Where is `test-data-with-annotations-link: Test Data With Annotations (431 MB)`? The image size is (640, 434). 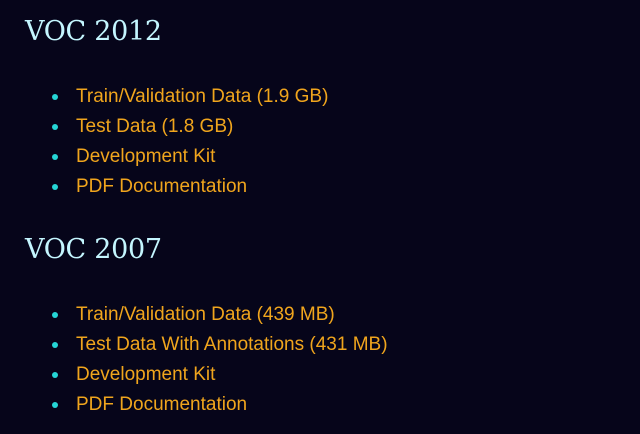
test-data-with-annotations-link: Test Data With Annotations (431 MB) is located at coordinates (232, 344).